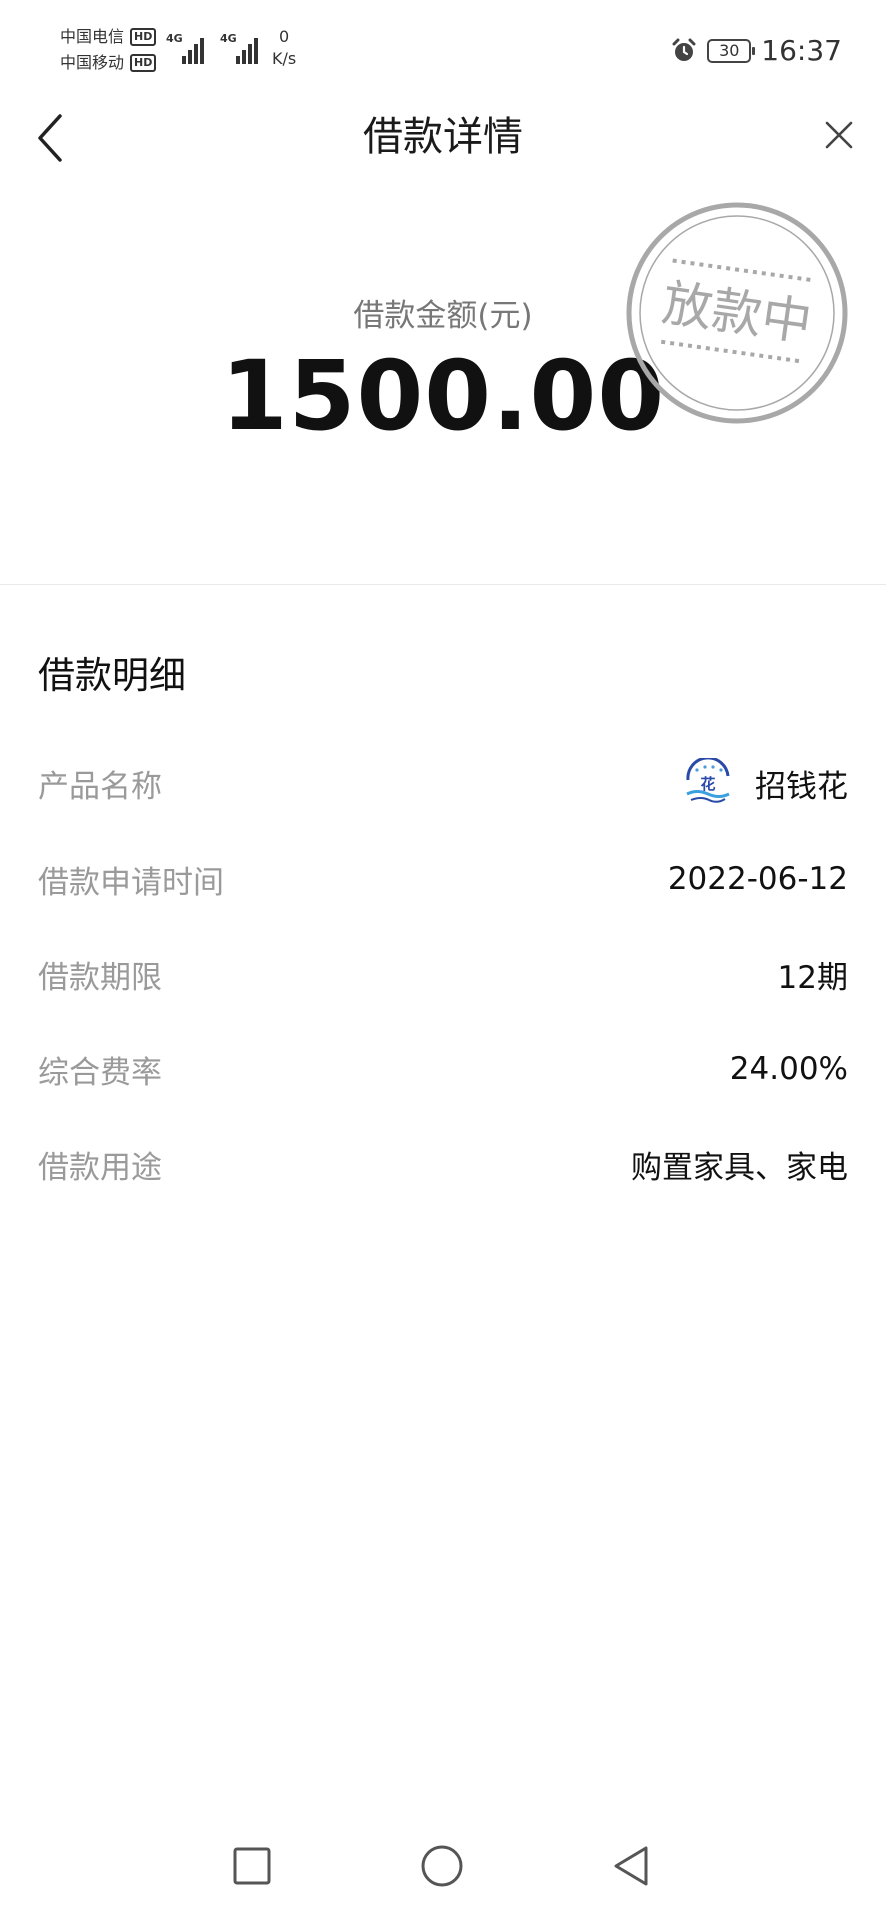 Image resolution: width=886 pixels, height=1920 pixels. Describe the element at coordinates (228, 38) in the screenshot. I see `network-type-2: 4G` at that location.